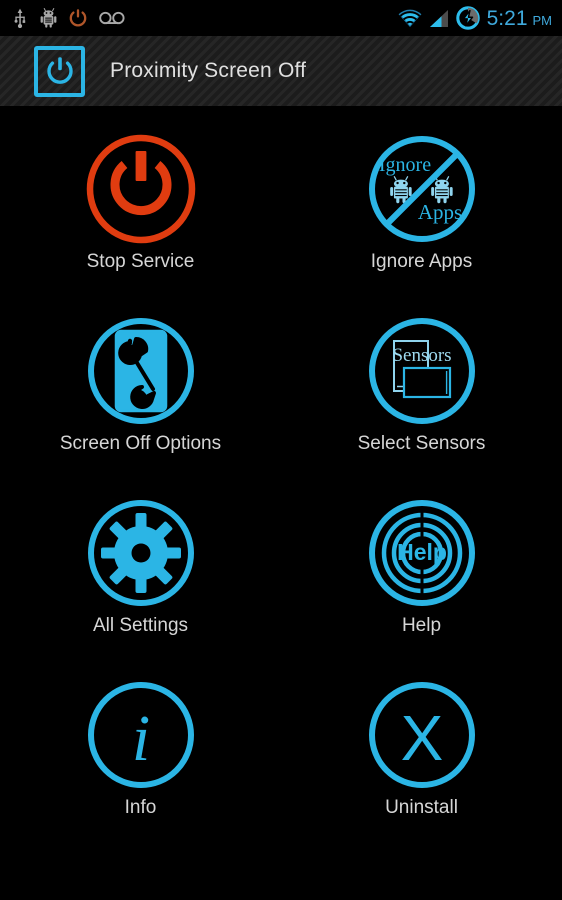 This screenshot has height=900, width=562. I want to click on power-off-icon, so click(140, 189).